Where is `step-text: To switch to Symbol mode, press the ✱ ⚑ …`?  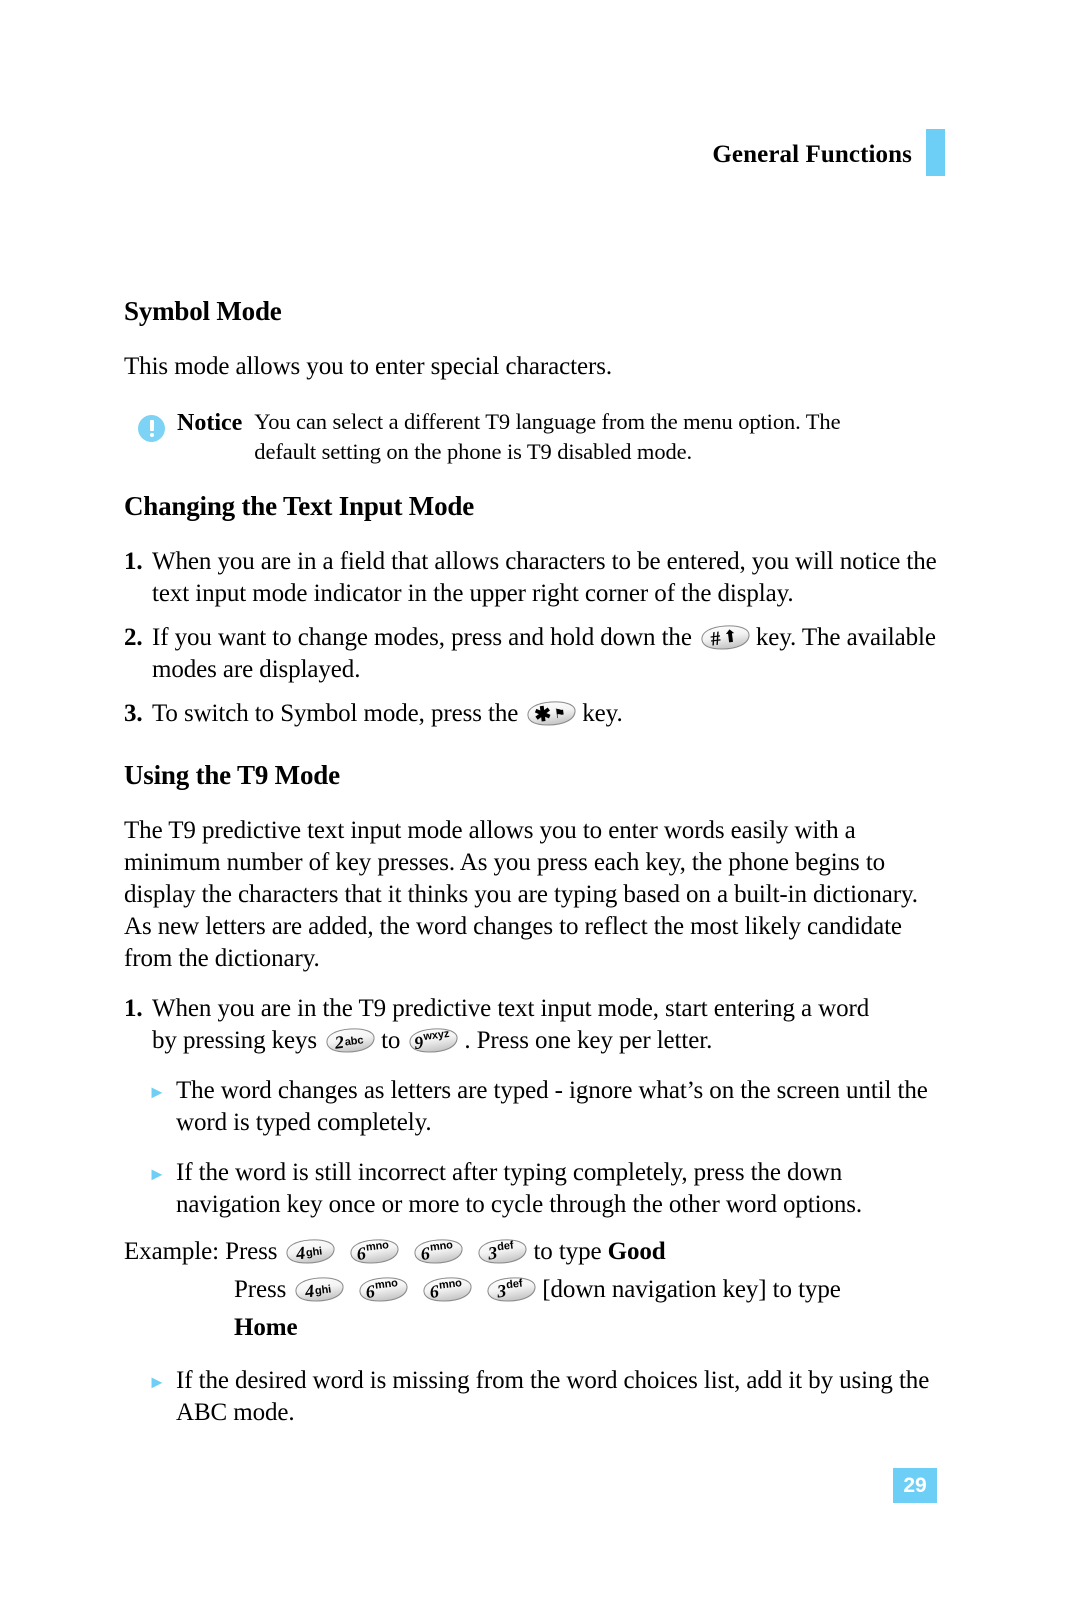
step-text: To switch to Symbol mode, press the ✱ ⚑ … is located at coordinates (548, 714).